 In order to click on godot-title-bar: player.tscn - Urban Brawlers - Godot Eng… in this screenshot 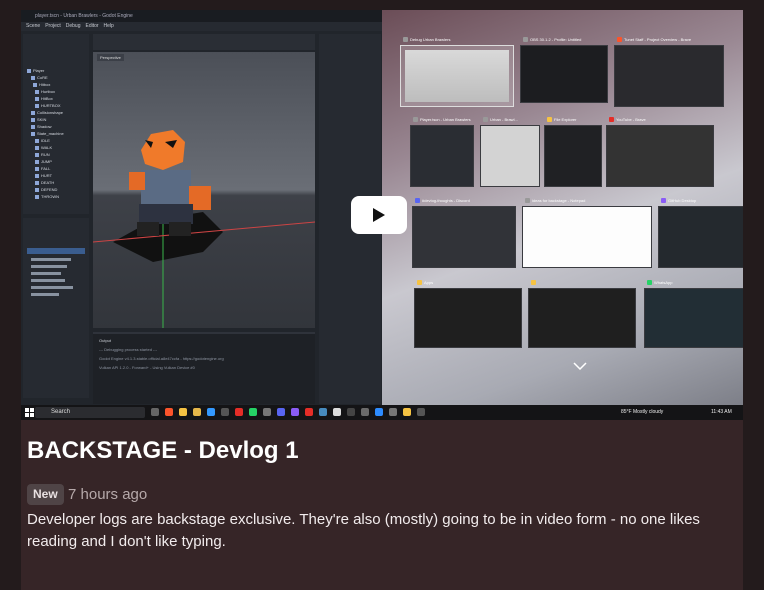, I will do `click(201, 16)`.